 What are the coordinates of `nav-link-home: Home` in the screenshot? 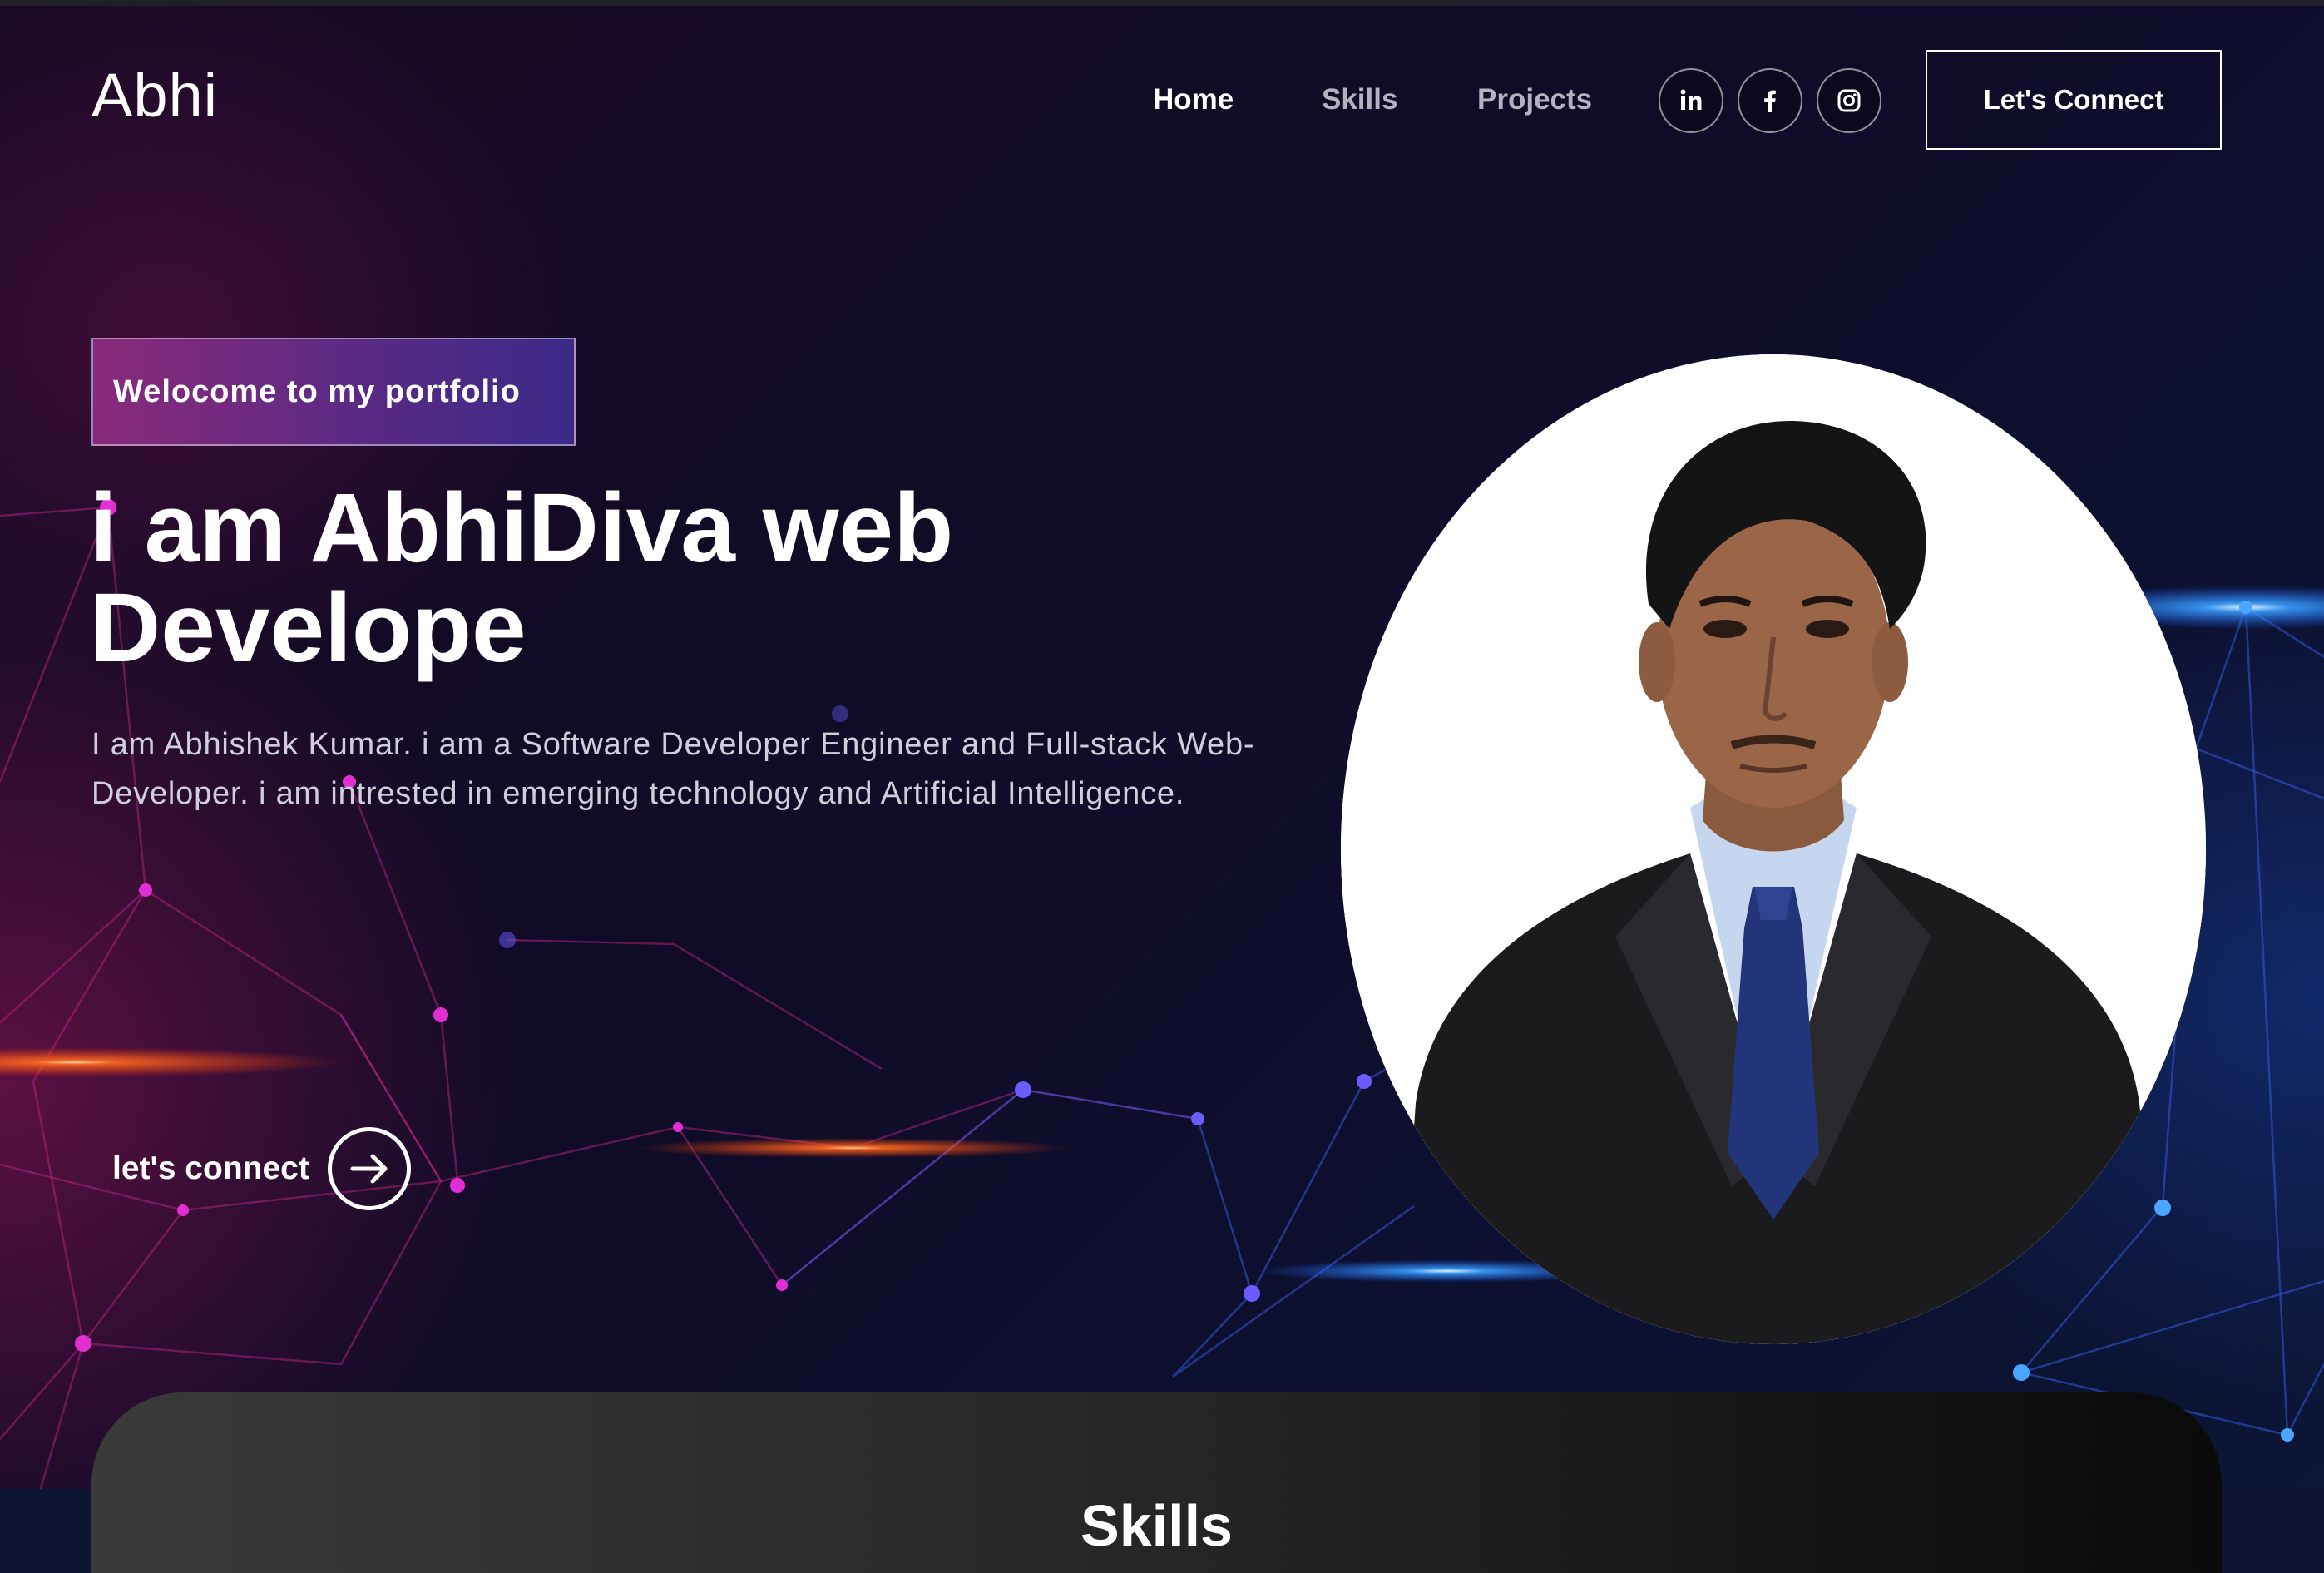 It's located at (1193, 99).